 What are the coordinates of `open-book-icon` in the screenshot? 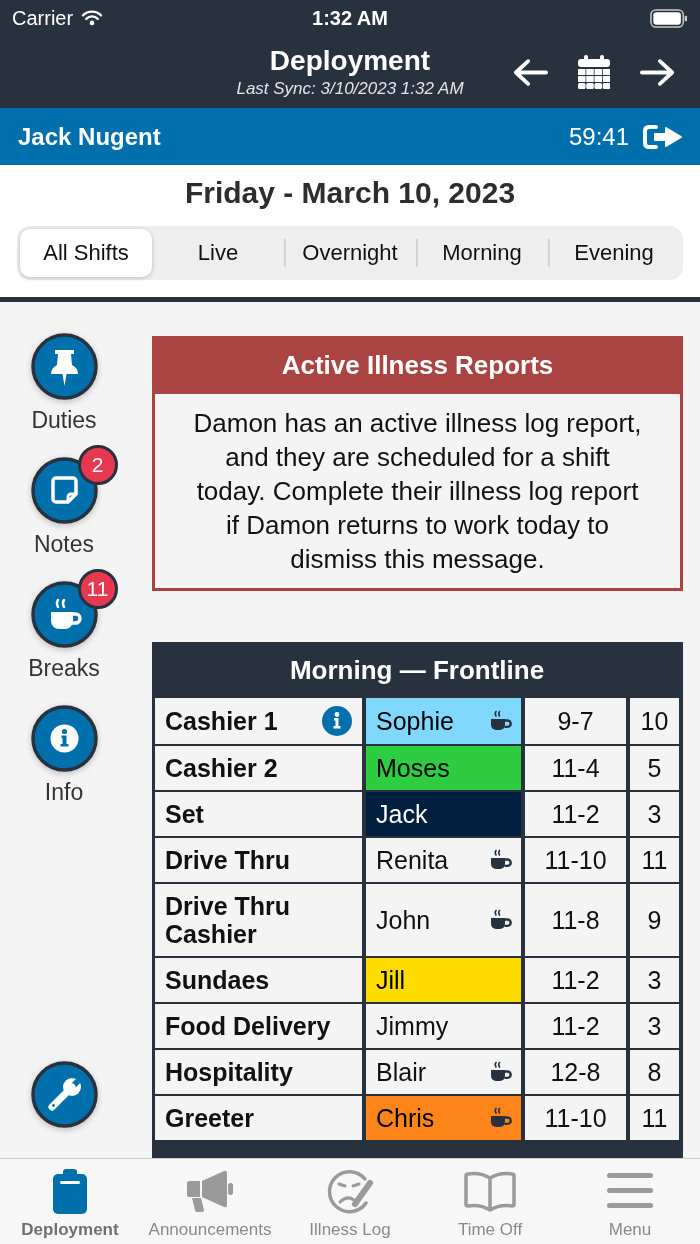 It's located at (490, 1191).